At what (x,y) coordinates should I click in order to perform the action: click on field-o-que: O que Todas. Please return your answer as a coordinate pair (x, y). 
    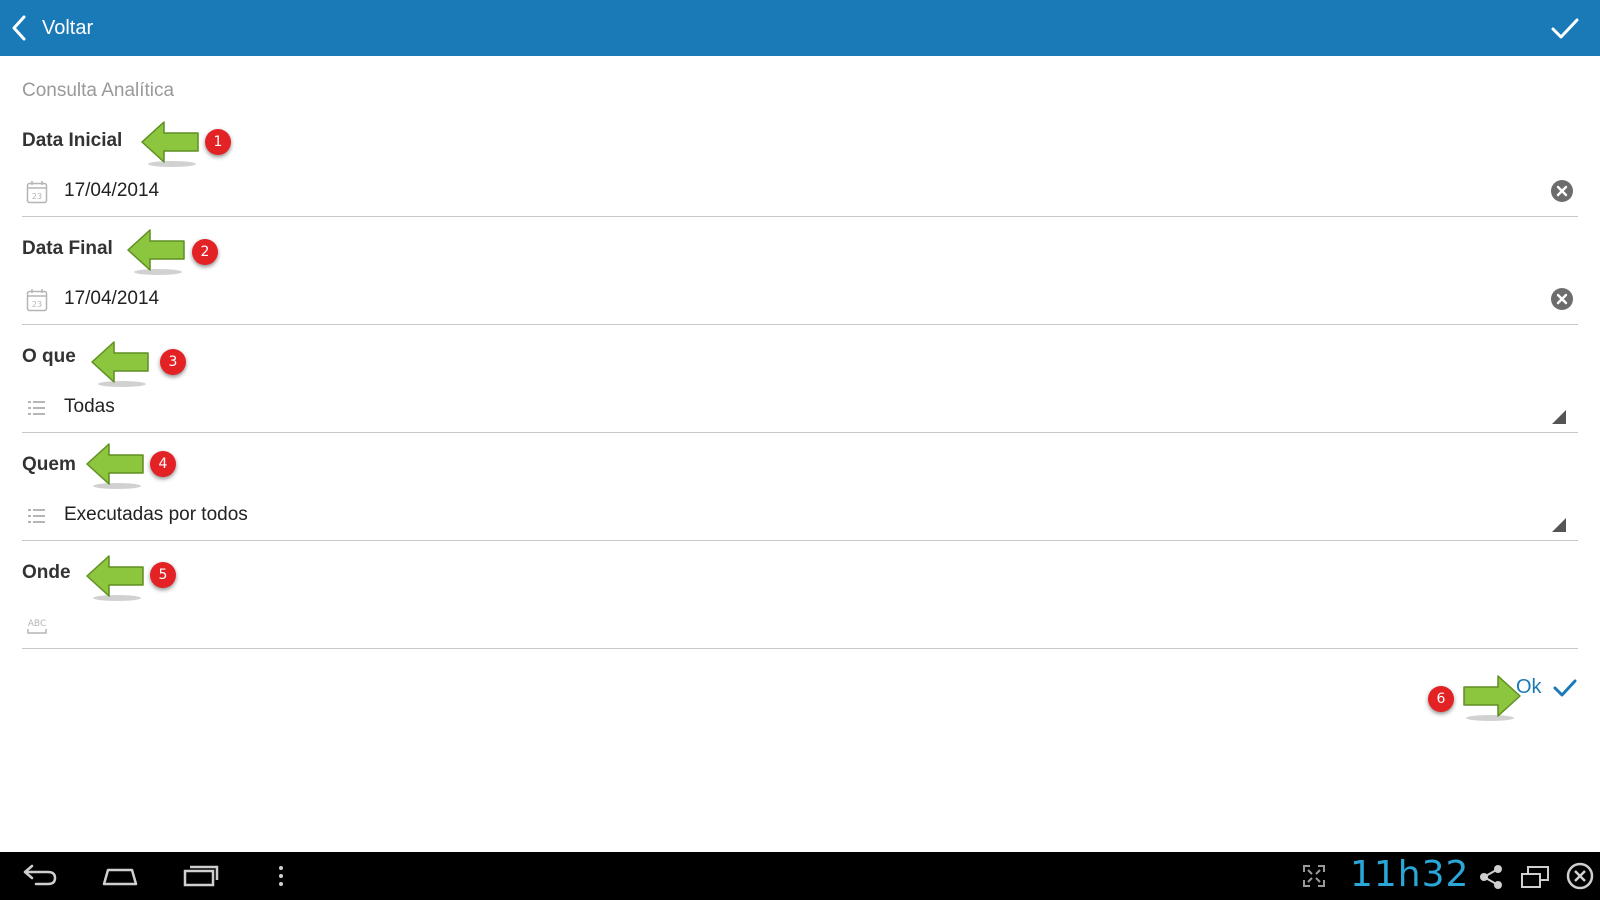
    Looking at the image, I should click on (800, 400).